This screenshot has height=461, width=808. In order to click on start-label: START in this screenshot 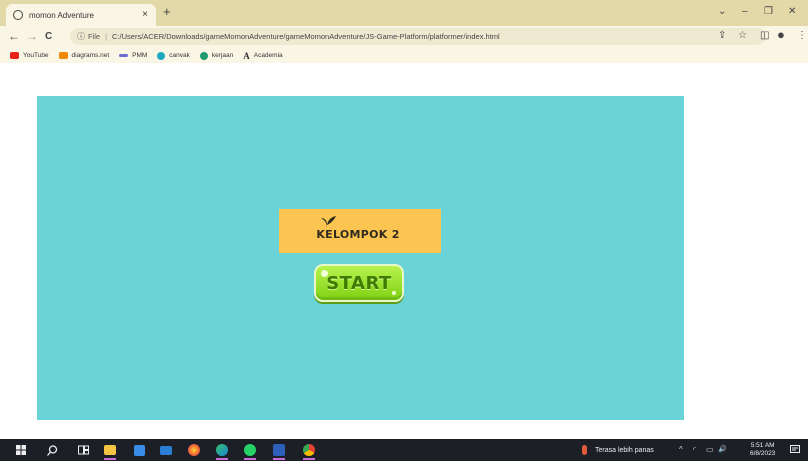, I will do `click(359, 283)`.